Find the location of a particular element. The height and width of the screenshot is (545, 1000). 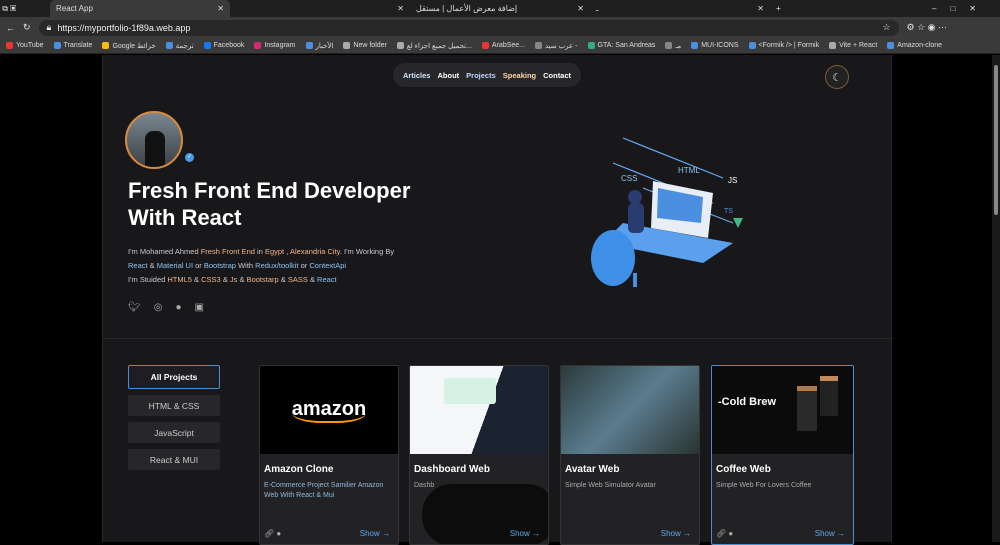

tab-actions-icon: ⧉ ▣ is located at coordinates (25, 9).